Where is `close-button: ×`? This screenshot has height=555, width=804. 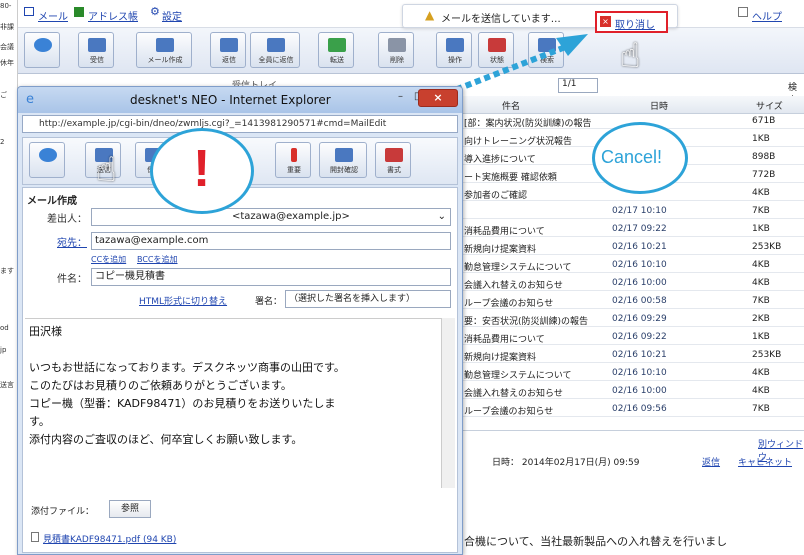
close-button: × is located at coordinates (438, 98).